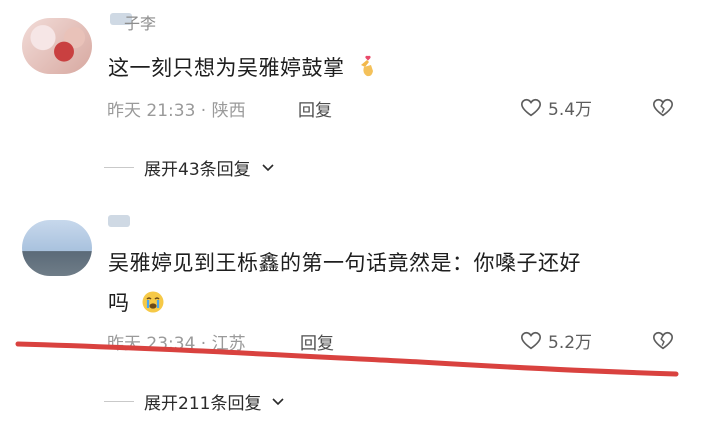 This screenshot has height=423, width=704. I want to click on comment-meta: 昨天 21:33 · 陕西, so click(176, 111).